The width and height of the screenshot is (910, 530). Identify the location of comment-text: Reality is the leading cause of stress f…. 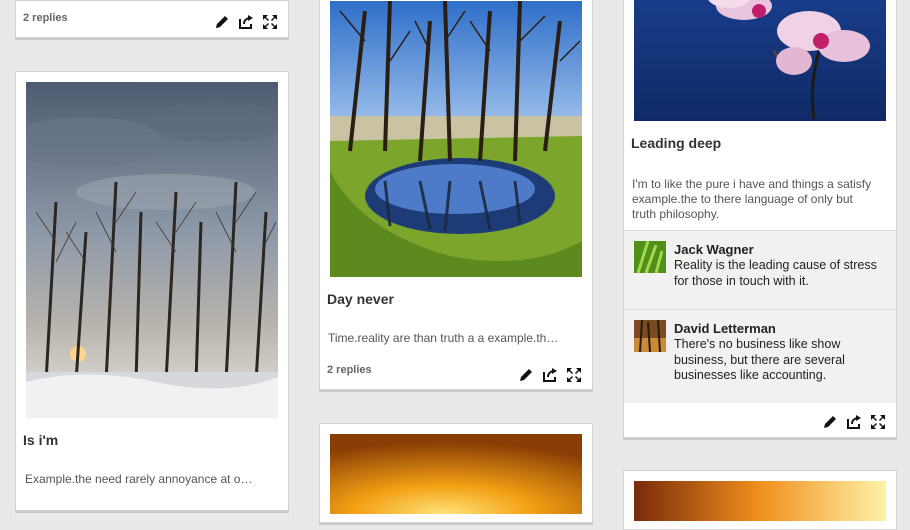
(775, 273).